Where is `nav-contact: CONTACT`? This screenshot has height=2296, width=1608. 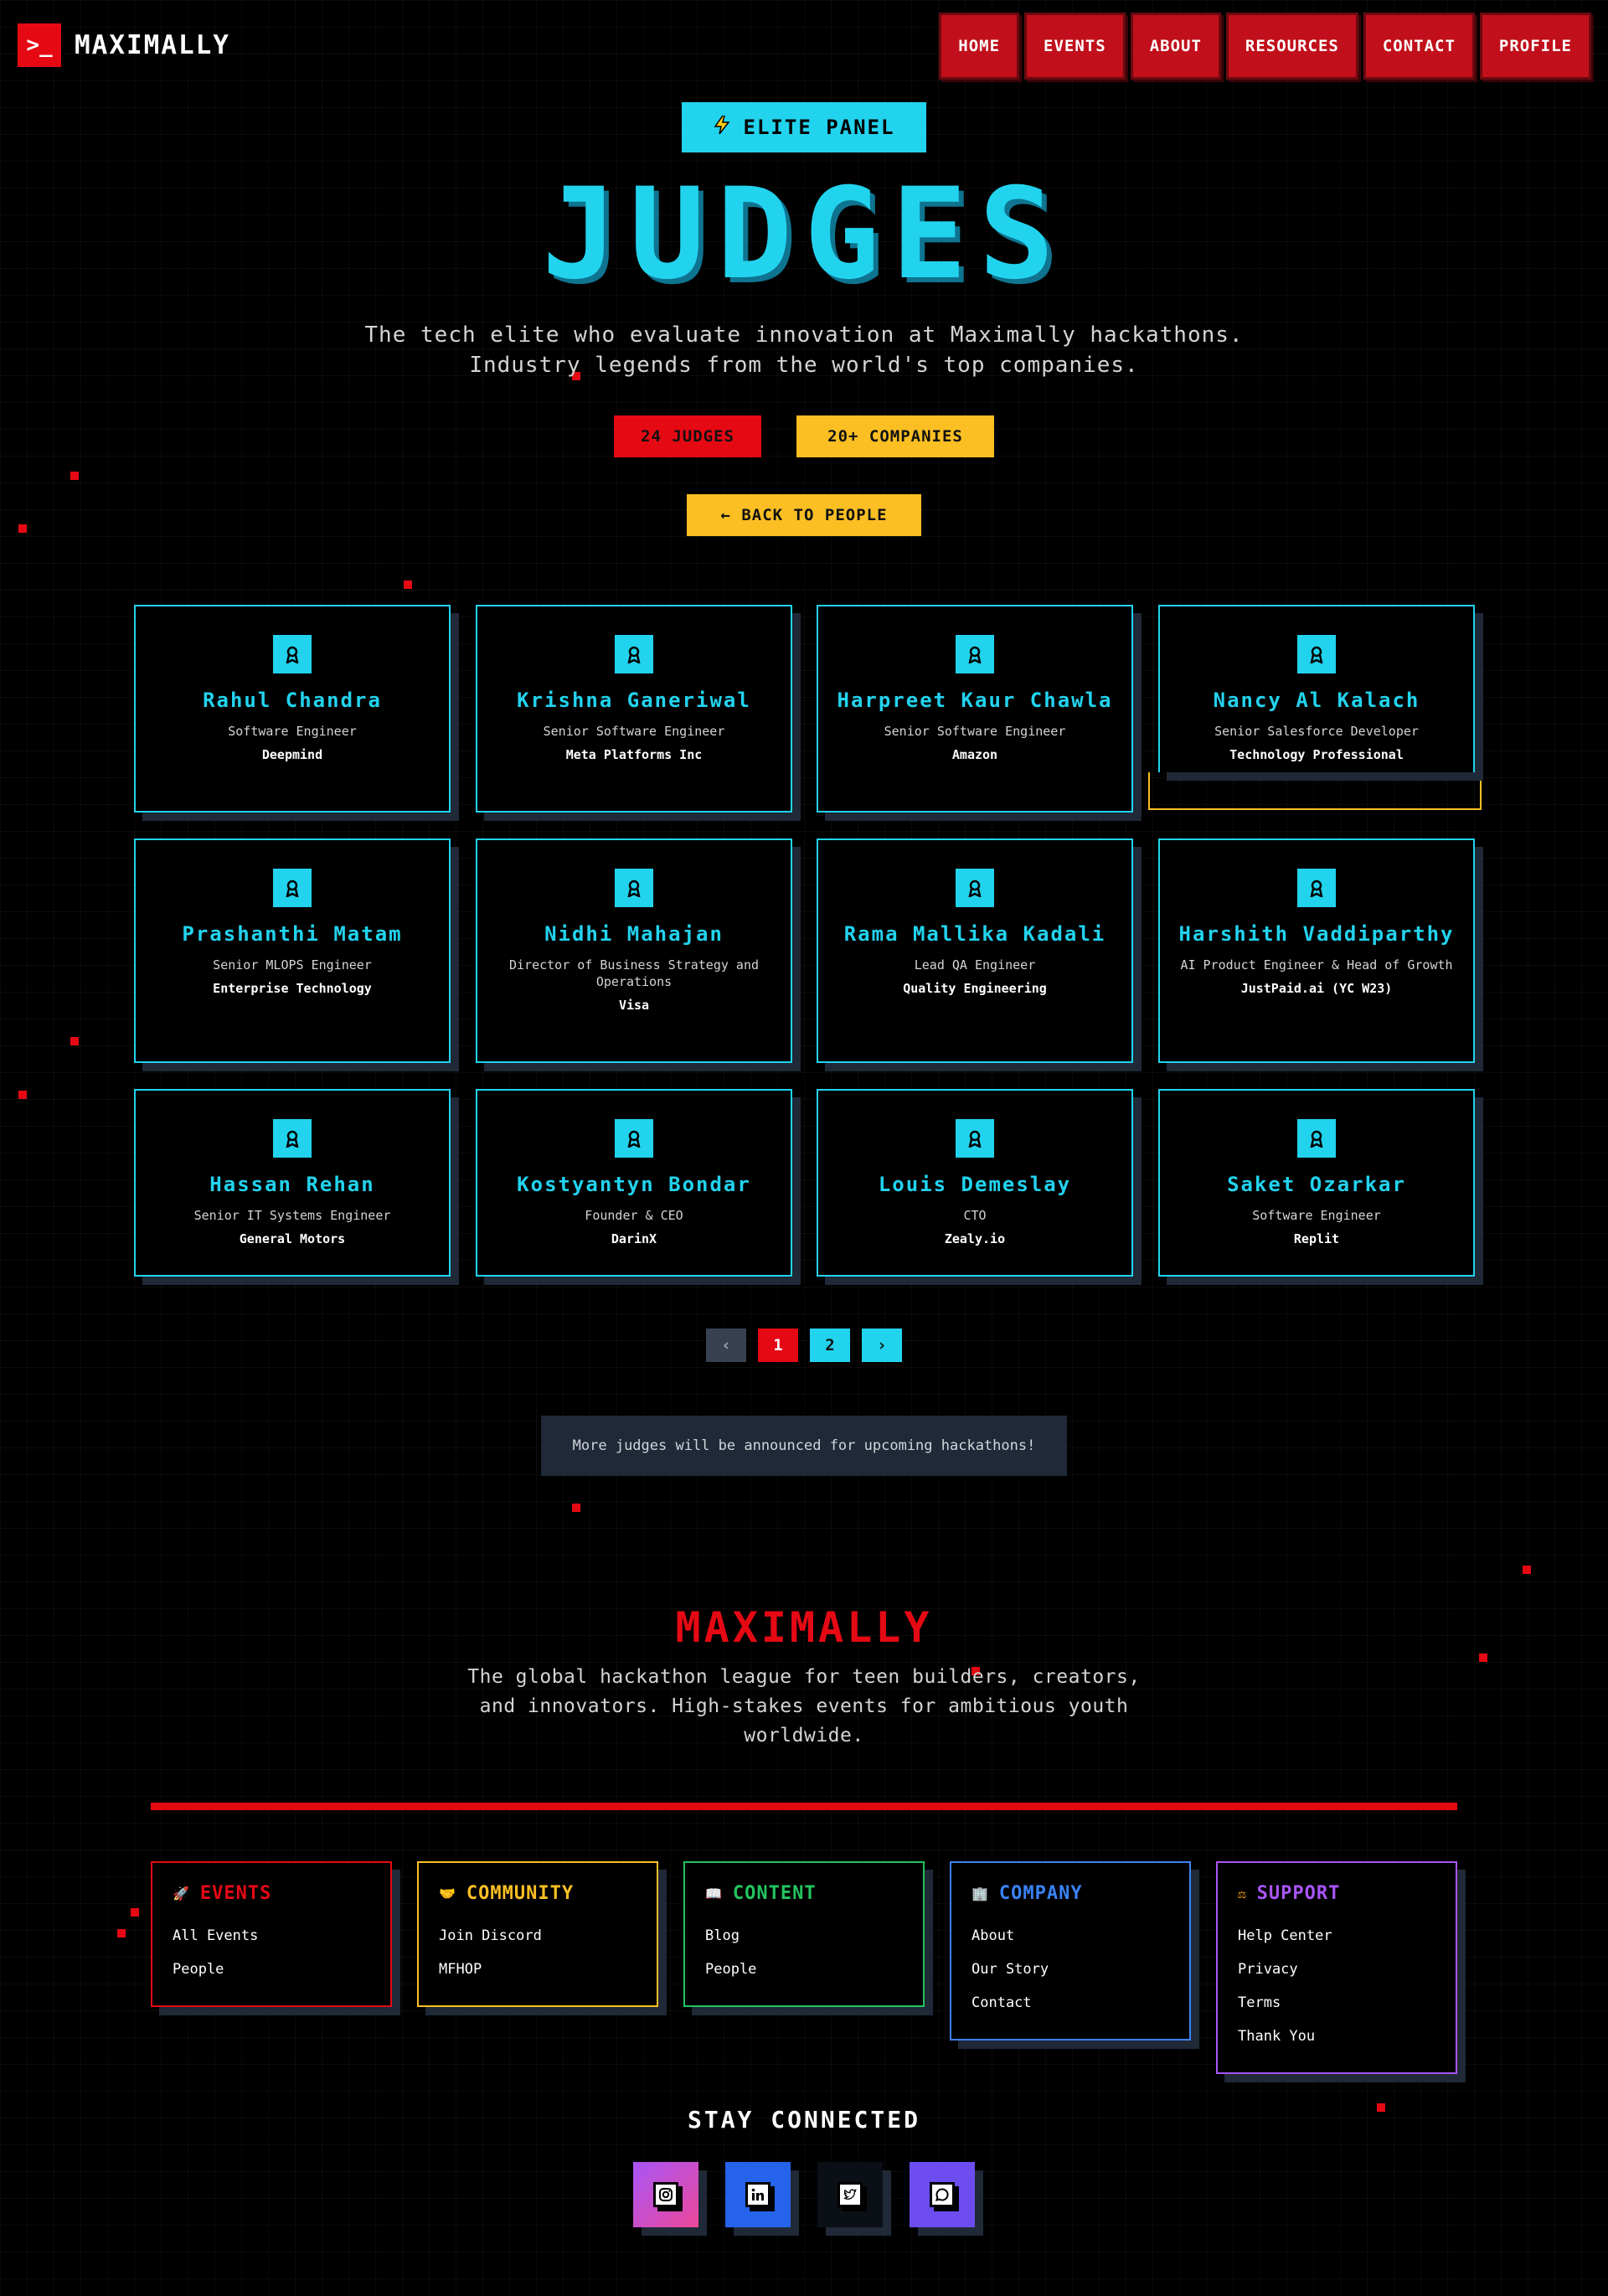
nav-contact: CONTACT is located at coordinates (1419, 46).